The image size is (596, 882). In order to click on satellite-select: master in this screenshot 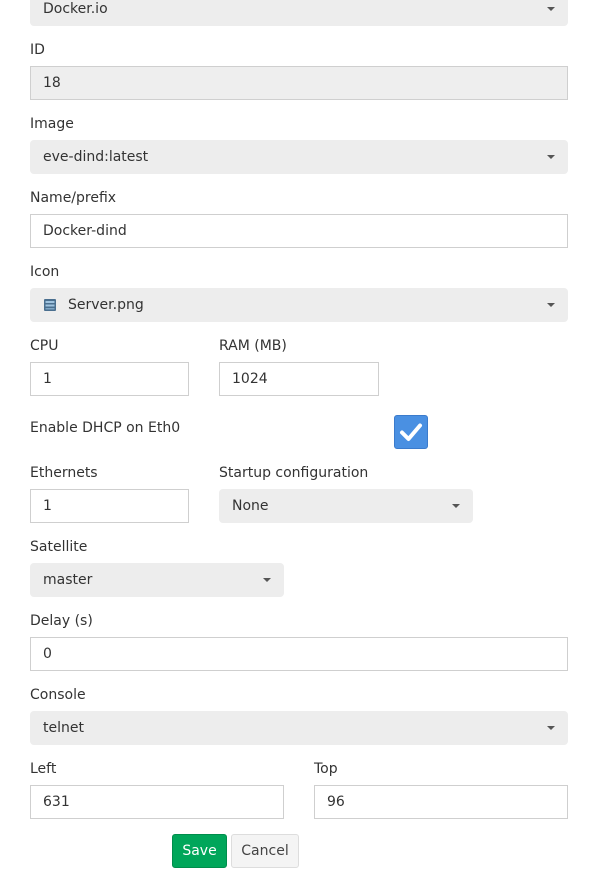, I will do `click(157, 580)`.